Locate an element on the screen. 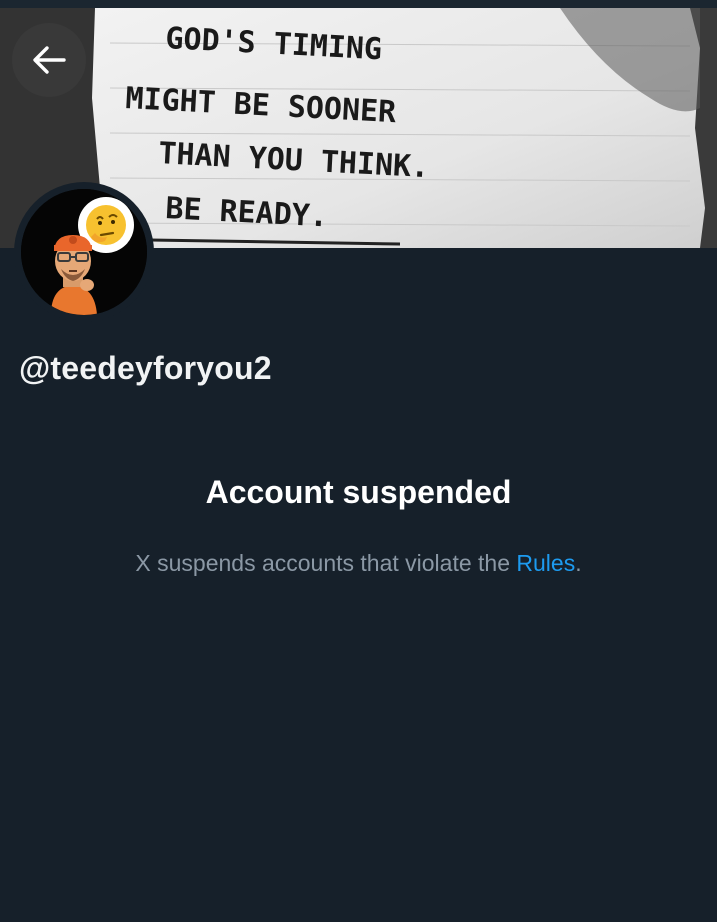  profile-handle: @teedeyforyou2 is located at coordinates (145, 368).